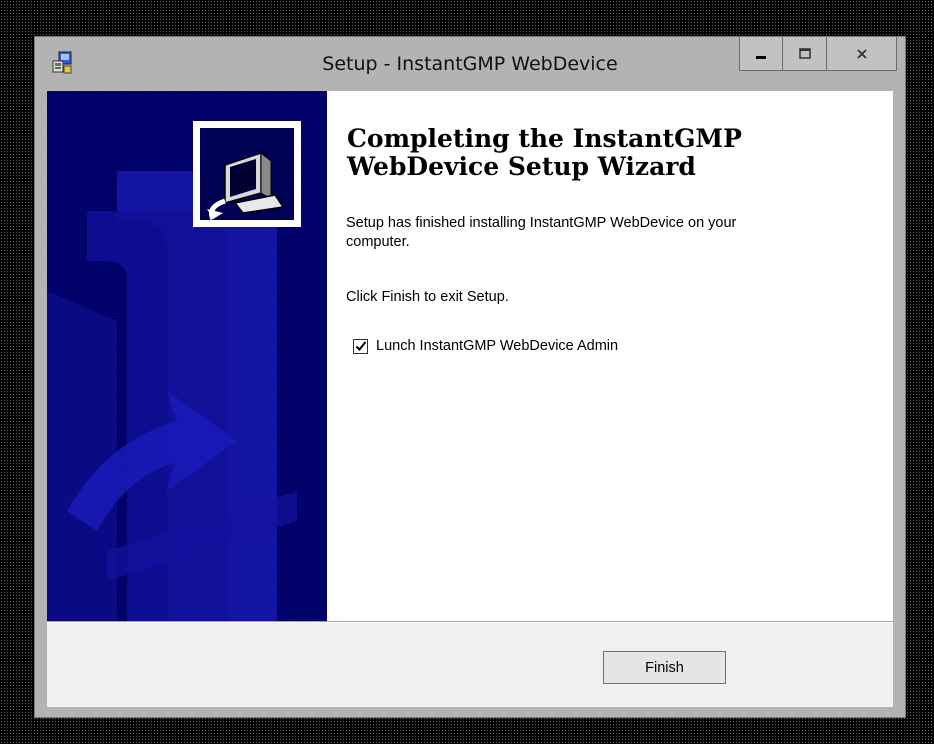 This screenshot has width=934, height=744. I want to click on close-icon, so click(861, 53).